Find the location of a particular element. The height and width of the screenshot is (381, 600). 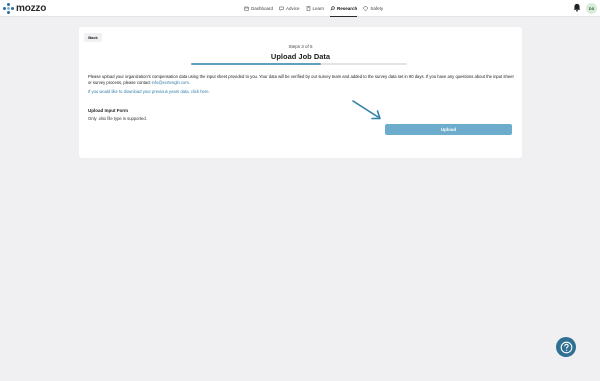

nav-item-label: Research is located at coordinates (347, 8).